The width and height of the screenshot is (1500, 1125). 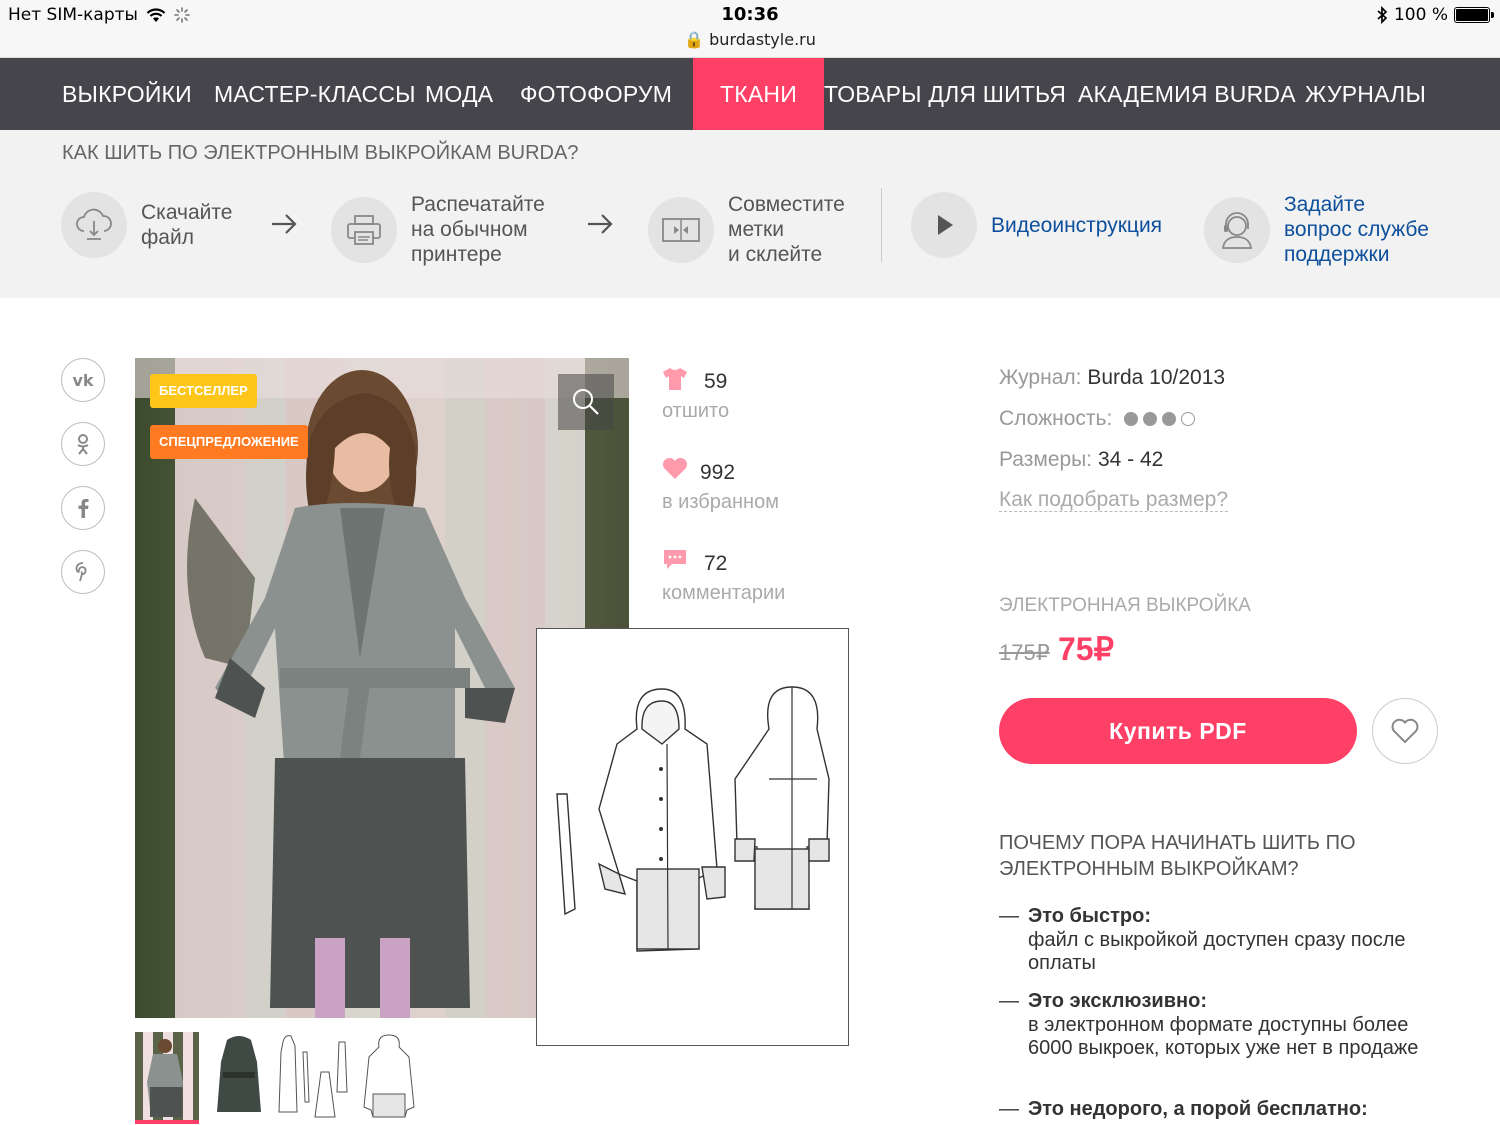 I want to click on difficulty-dot-empty, so click(x=1188, y=419).